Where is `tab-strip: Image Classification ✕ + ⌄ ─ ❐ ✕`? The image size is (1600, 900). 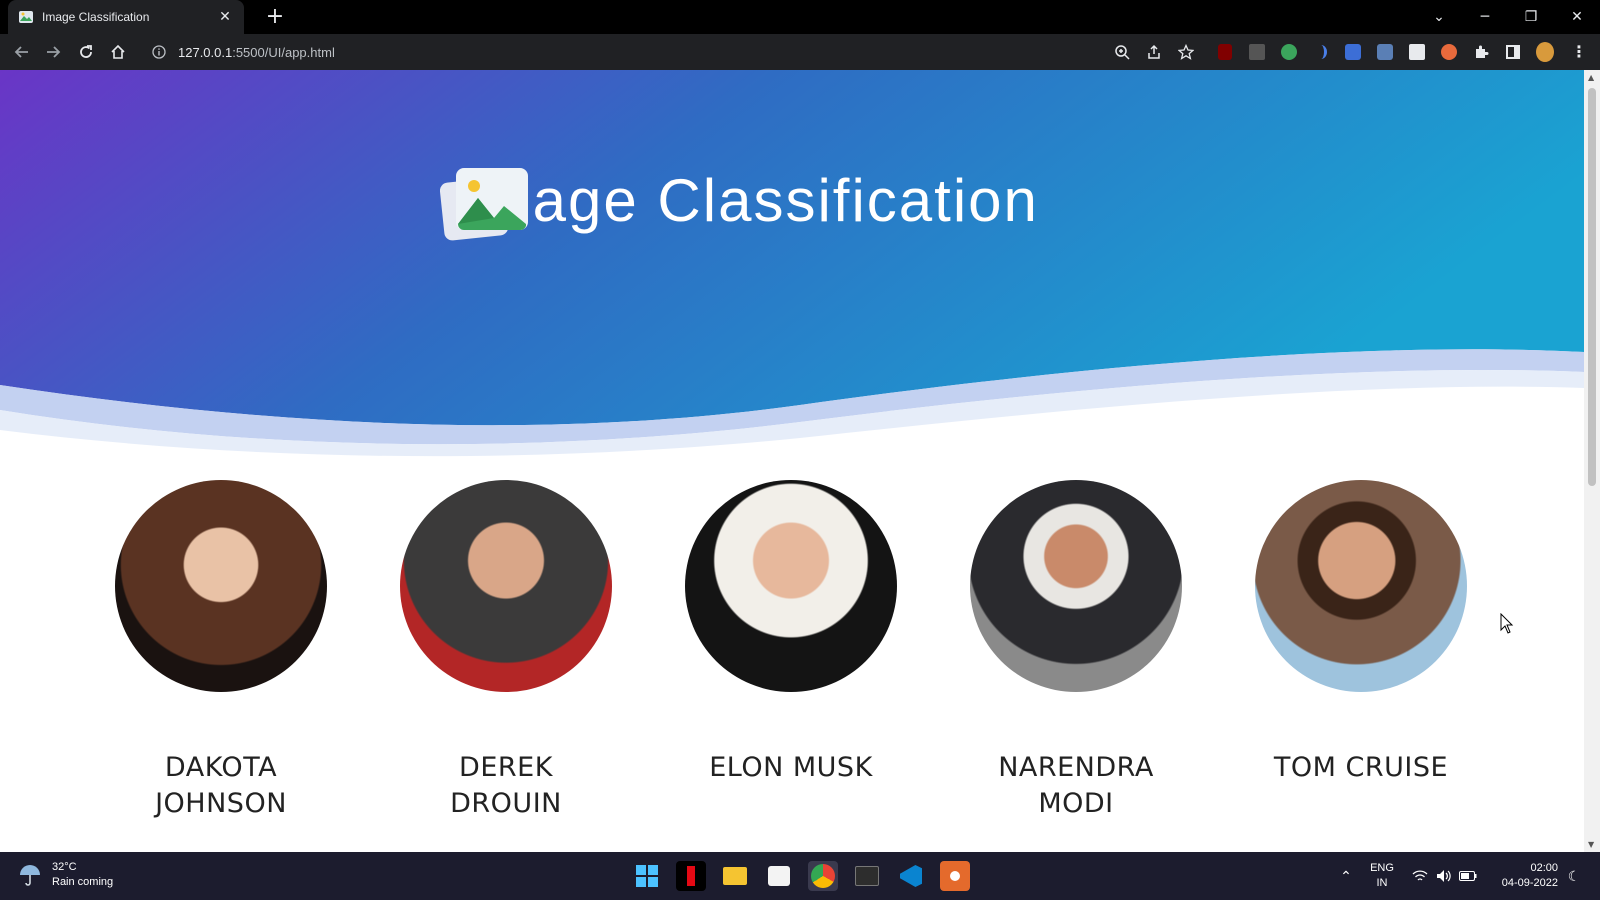
tab-strip: Image Classification ✕ + ⌄ ─ ❐ ✕ is located at coordinates (800, 17).